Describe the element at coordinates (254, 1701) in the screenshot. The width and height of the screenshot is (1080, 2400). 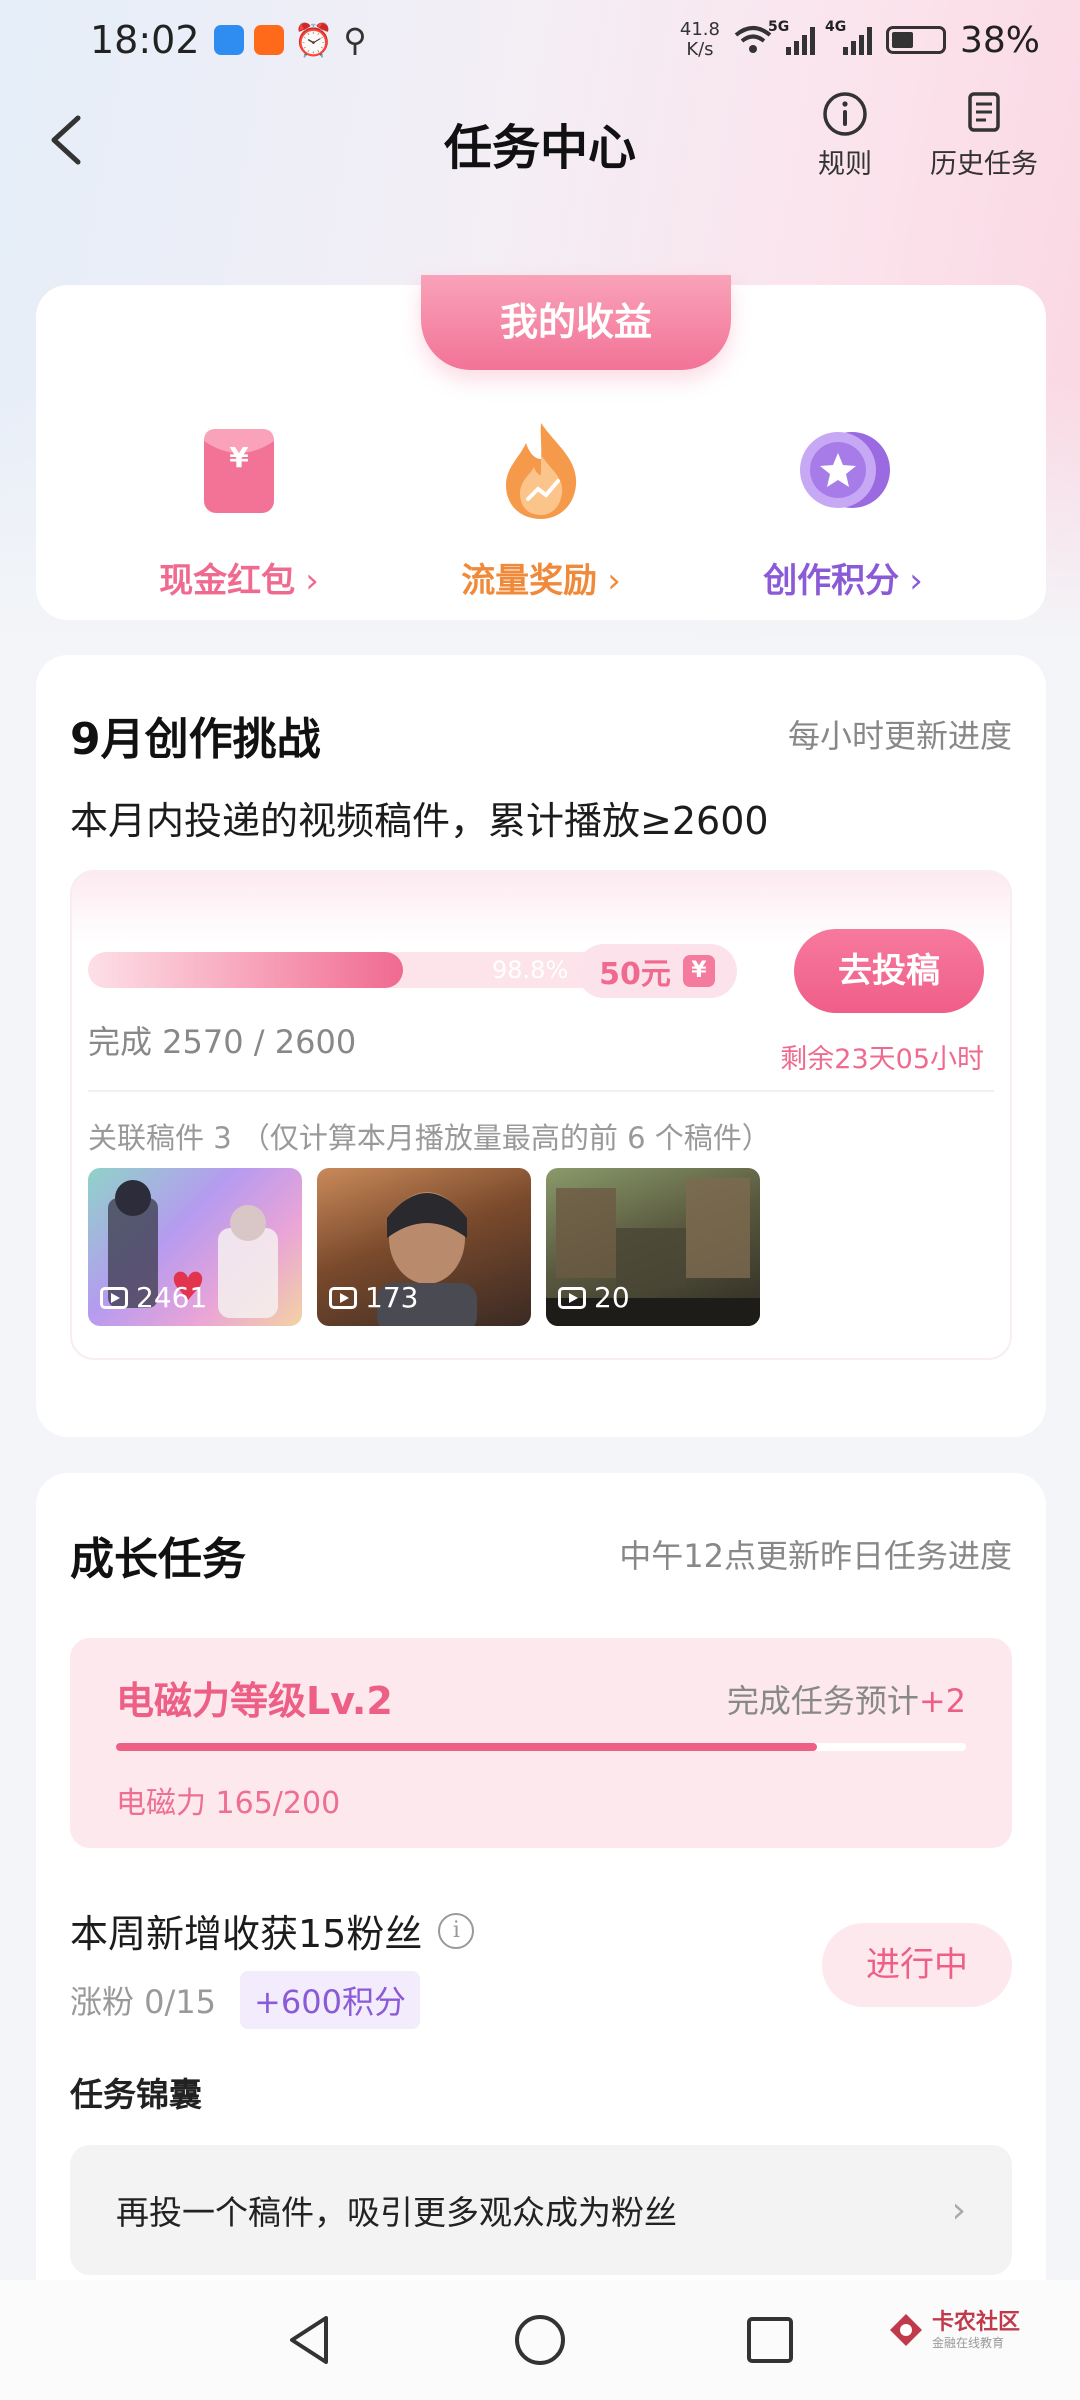
I see `level-title: 电磁力等级Lv.2` at that location.